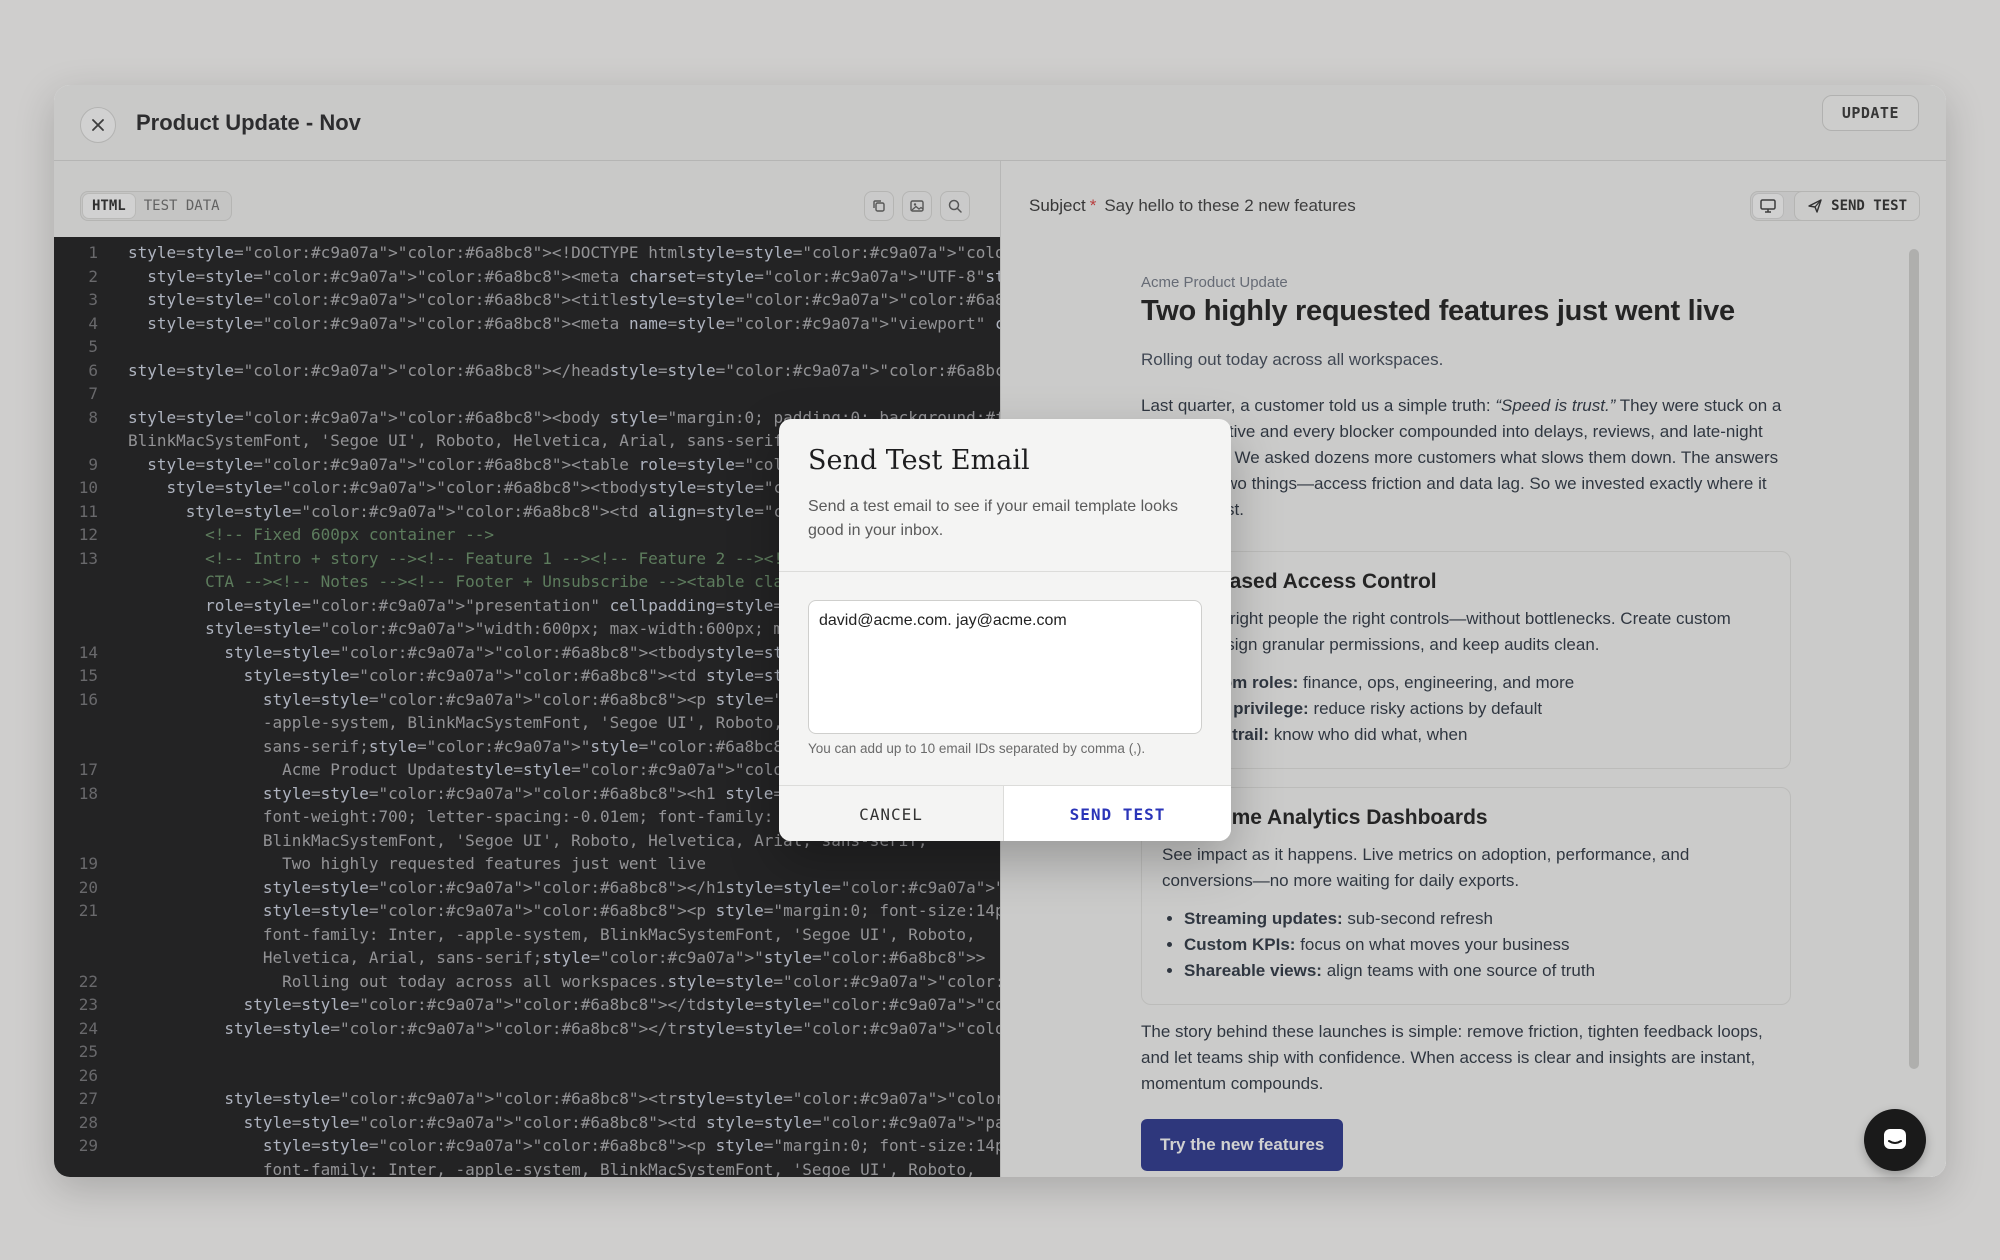  I want to click on cancel-button: CANCEL, so click(891, 813).